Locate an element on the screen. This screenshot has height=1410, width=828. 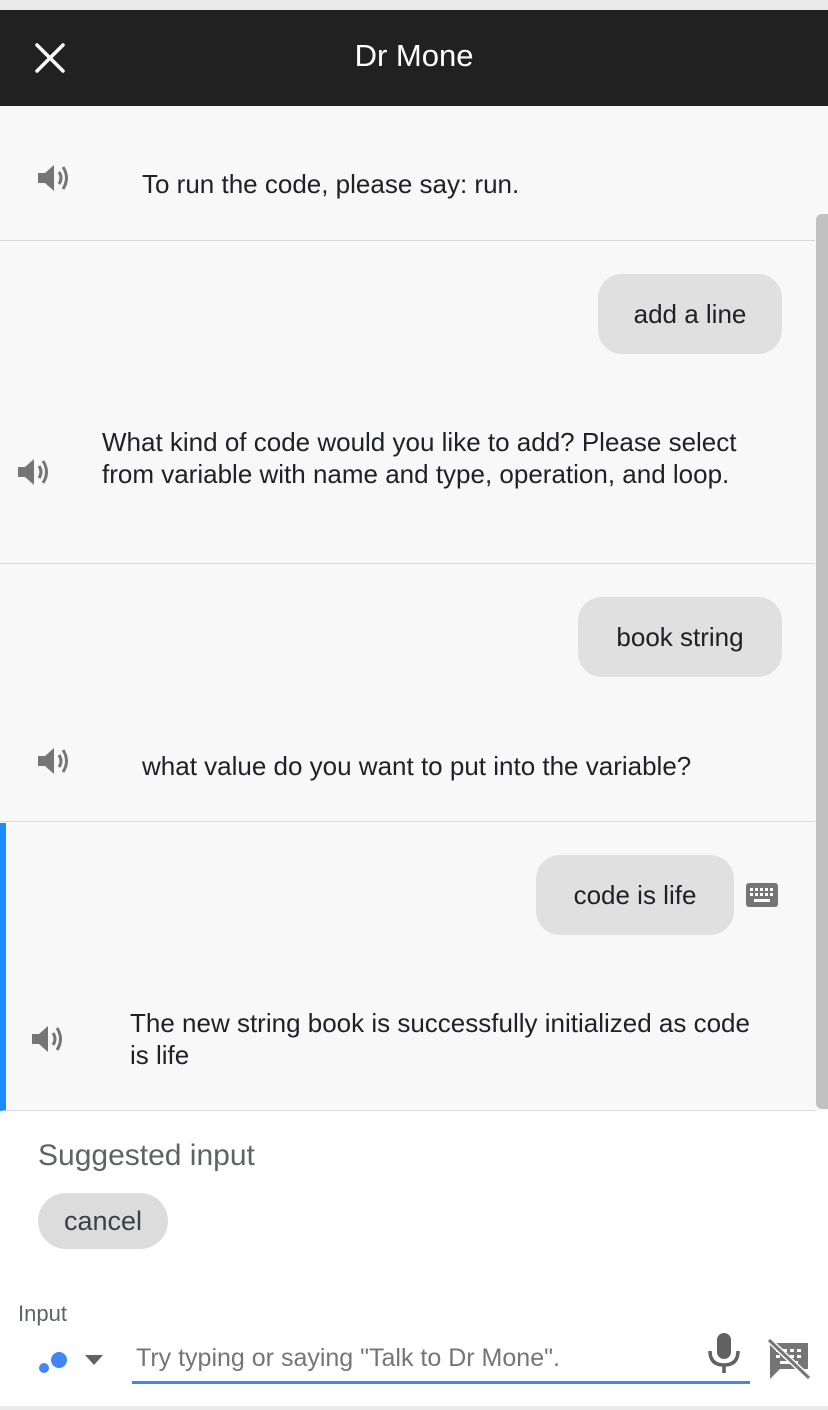
conversation-turn: To run the code, please say: run. is located at coordinates (407, 173).